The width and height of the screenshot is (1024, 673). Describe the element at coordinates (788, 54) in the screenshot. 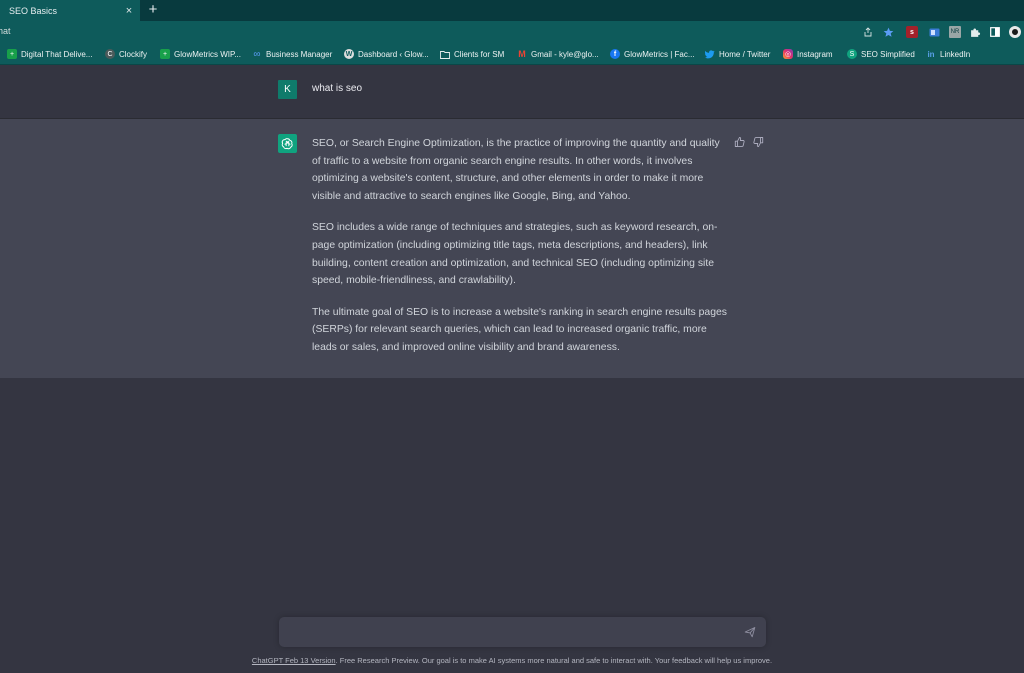

I see `instagram-icon: ◎` at that location.